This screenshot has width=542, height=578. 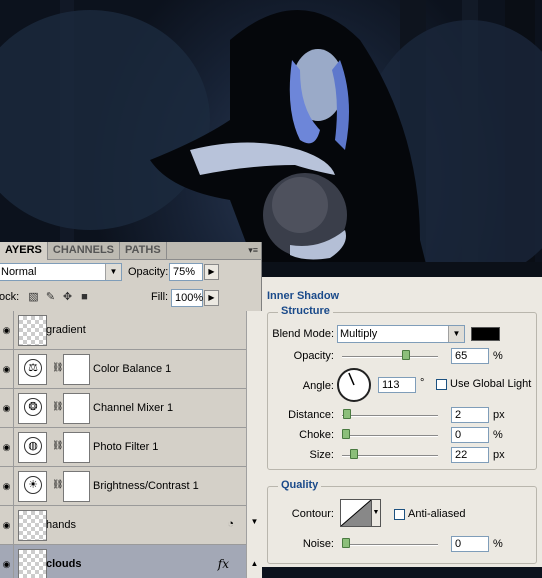 I want to click on scroll-down-arrow-icon: ▼, so click(x=254, y=523).